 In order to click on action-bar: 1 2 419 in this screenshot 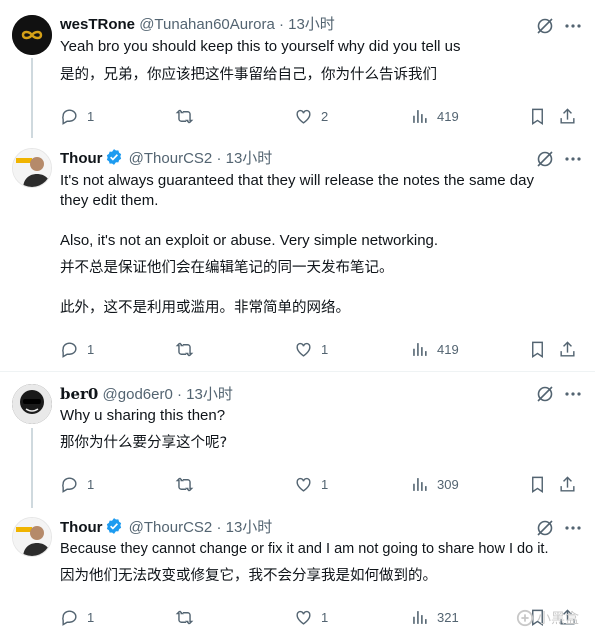, I will do `click(319, 116)`.